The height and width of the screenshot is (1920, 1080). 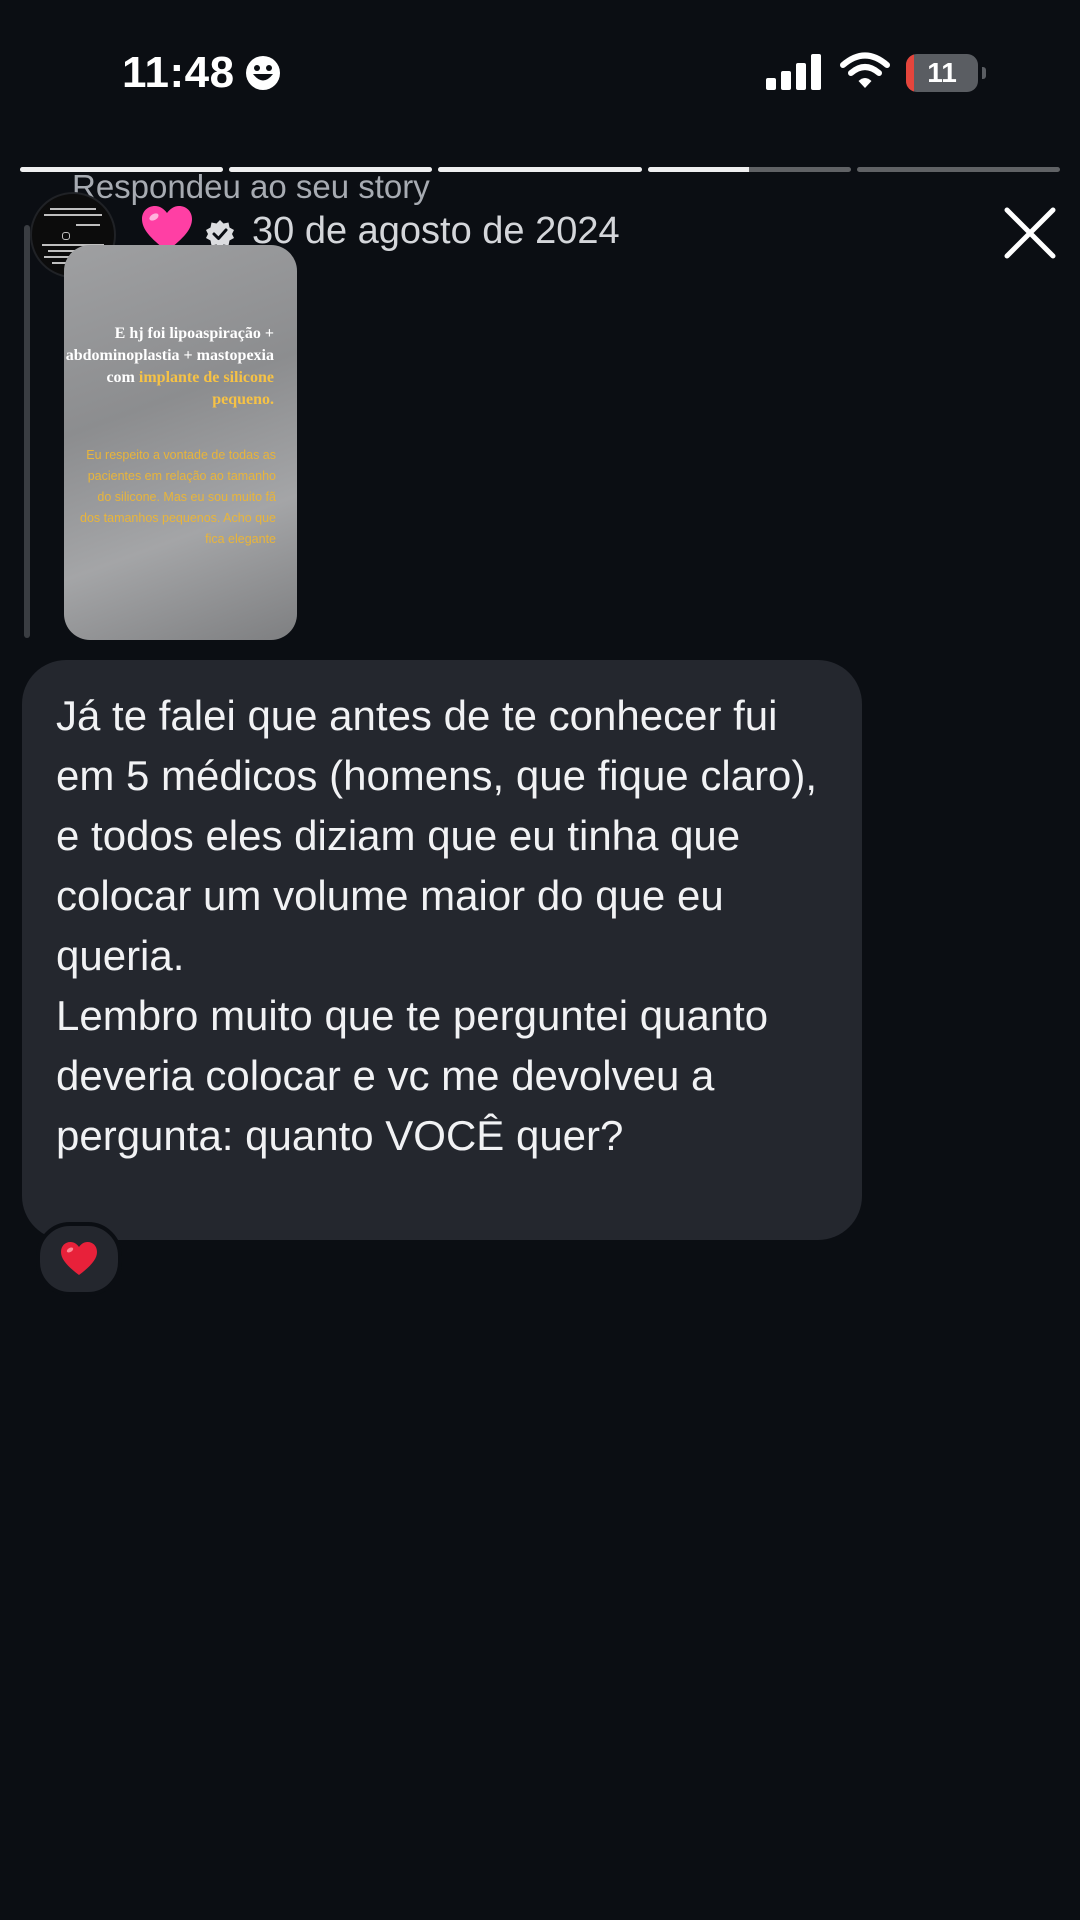 What do you see at coordinates (865, 70) in the screenshot?
I see `wifi-icon` at bounding box center [865, 70].